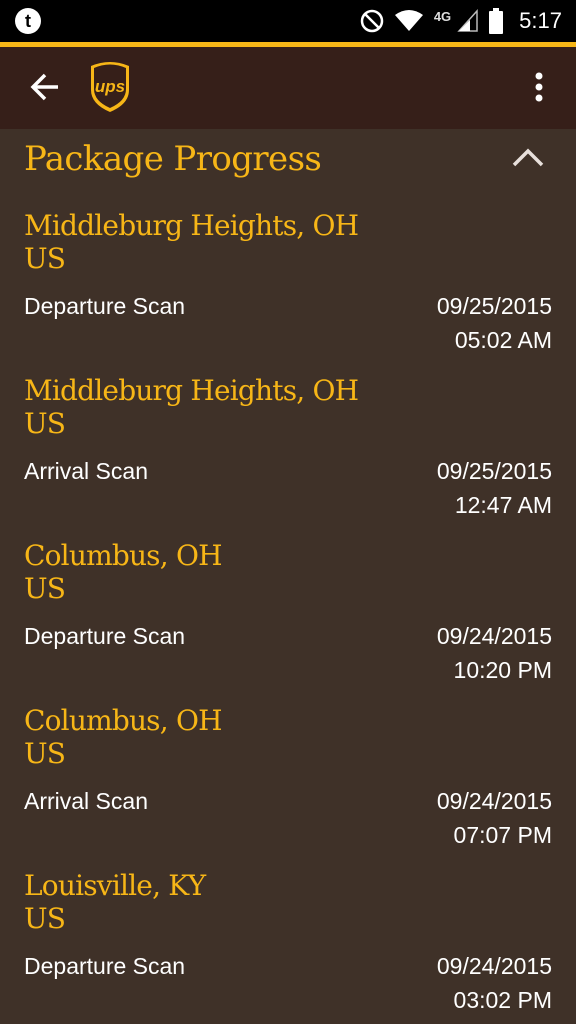 This screenshot has width=576, height=1024. Describe the element at coordinates (539, 87) in the screenshot. I see `more-vert-icon` at that location.